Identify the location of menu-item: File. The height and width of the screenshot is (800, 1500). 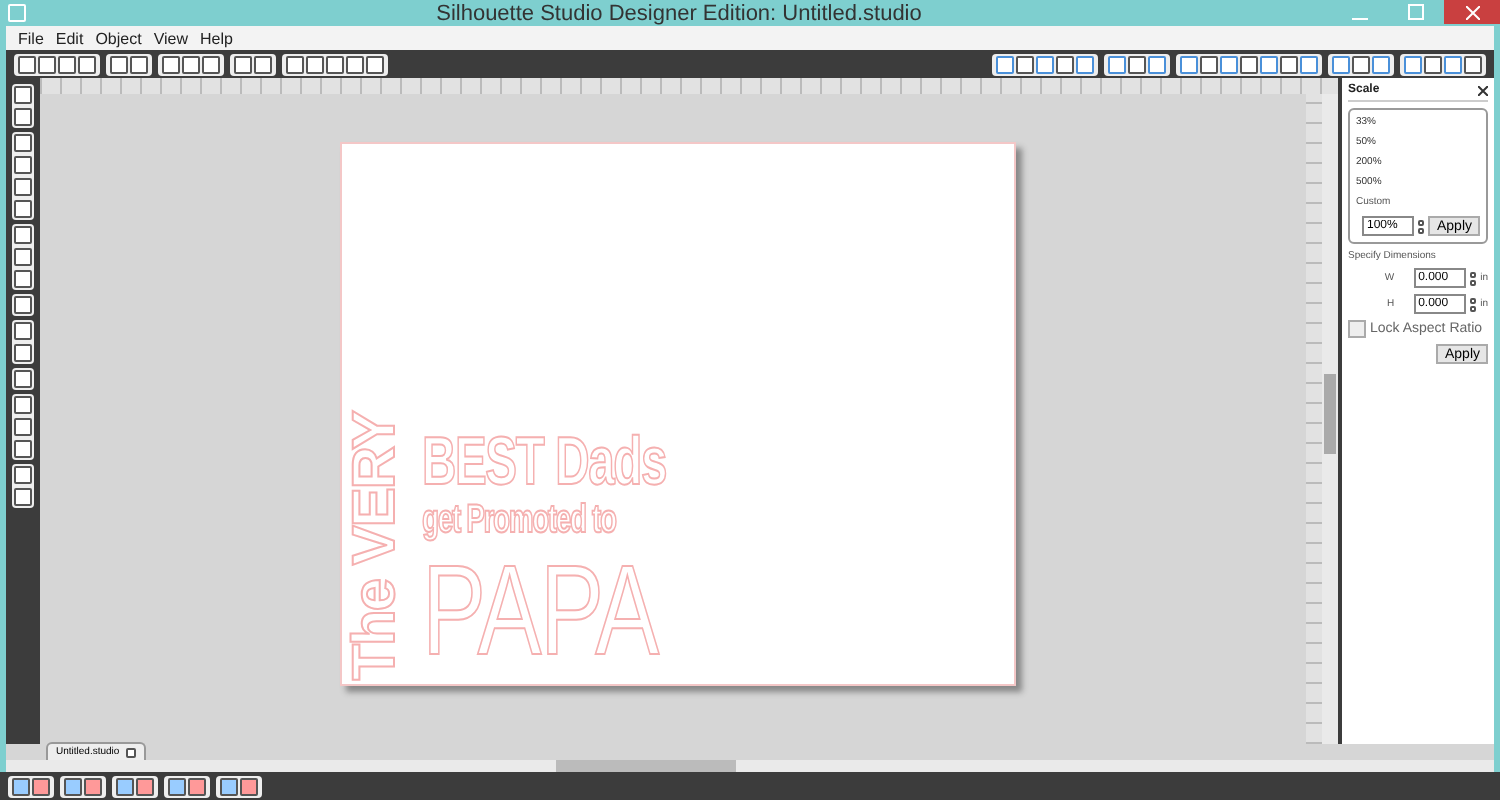
(31, 38).